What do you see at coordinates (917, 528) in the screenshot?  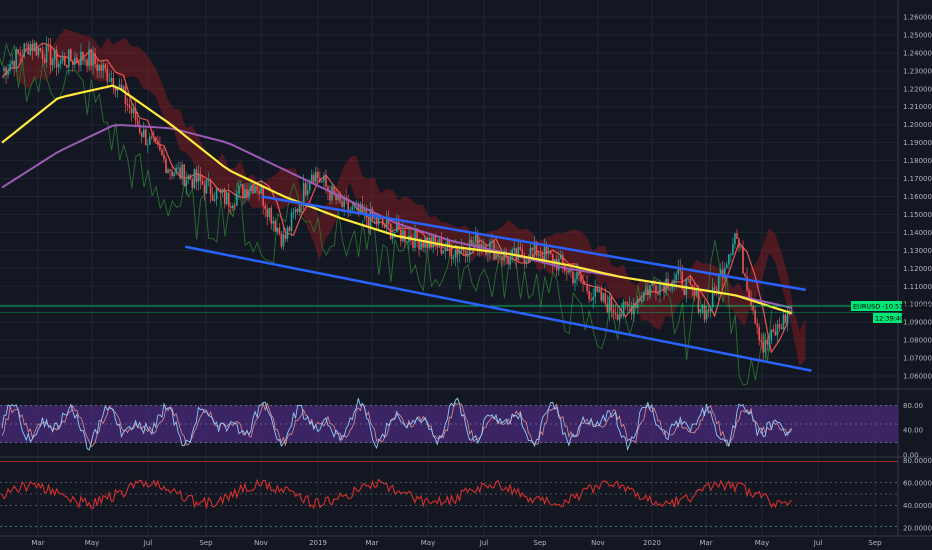 I see `momentum-tick-label: 20.000000` at bounding box center [917, 528].